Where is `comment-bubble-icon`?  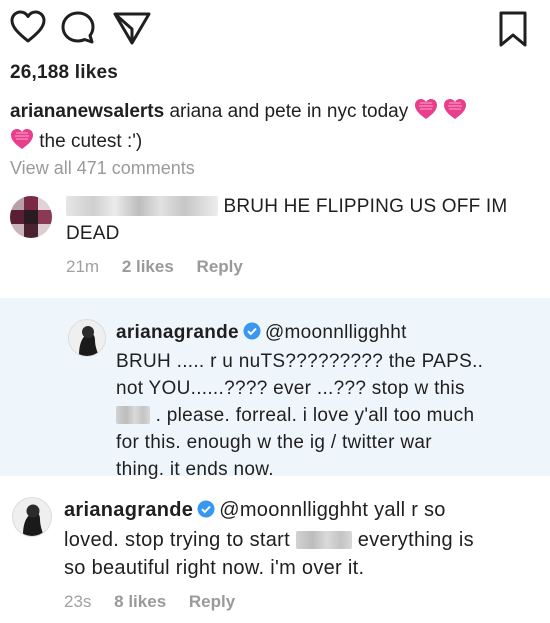 comment-bubble-icon is located at coordinates (78, 30).